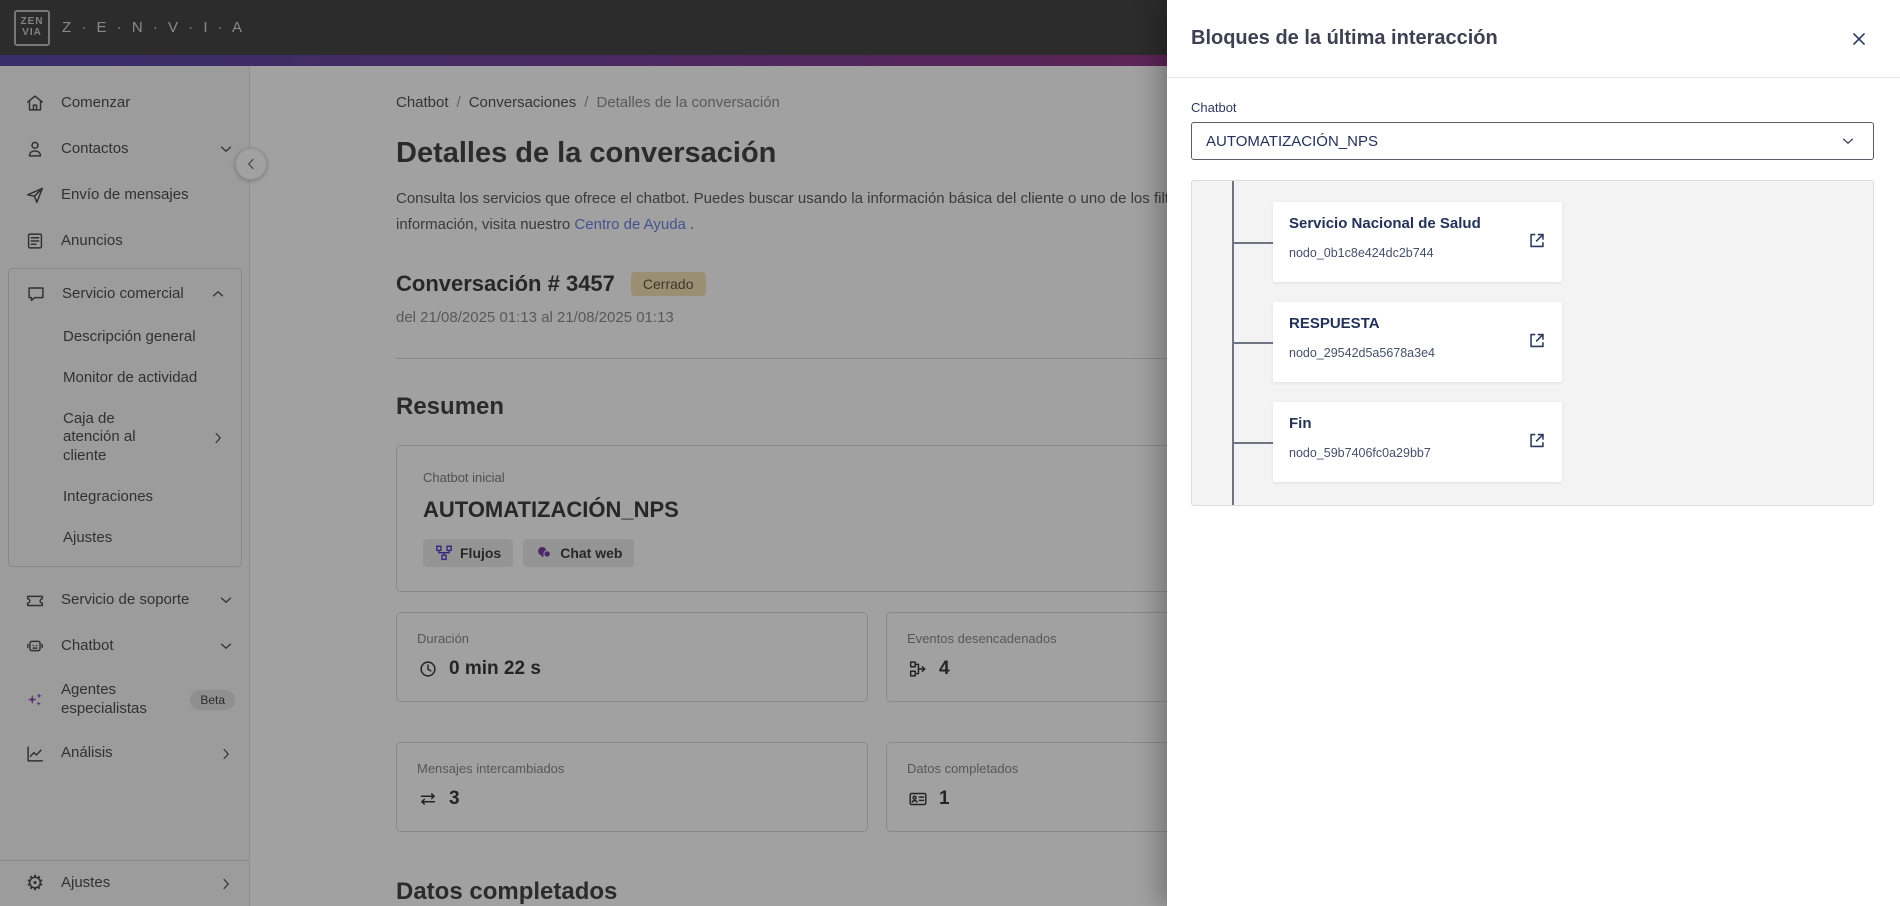 This screenshot has width=1900, height=906. Describe the element at coordinates (1360, 453) in the screenshot. I see `block-node-id: nodo_59b7406fc0a29bb7` at that location.